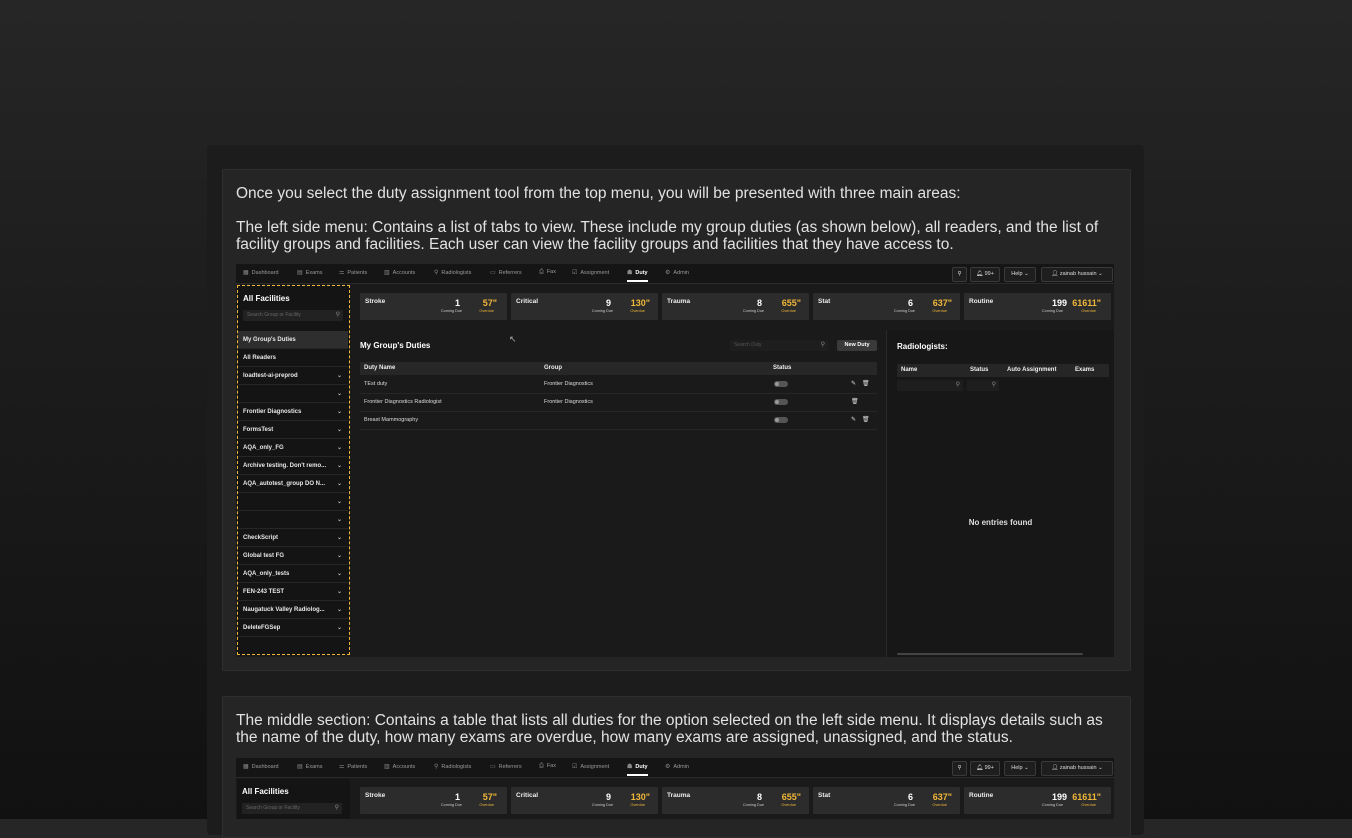 The height and width of the screenshot is (838, 1352). I want to click on sidebar-item-group: Archive testing. Don't remo... ⌄, so click(293, 466).